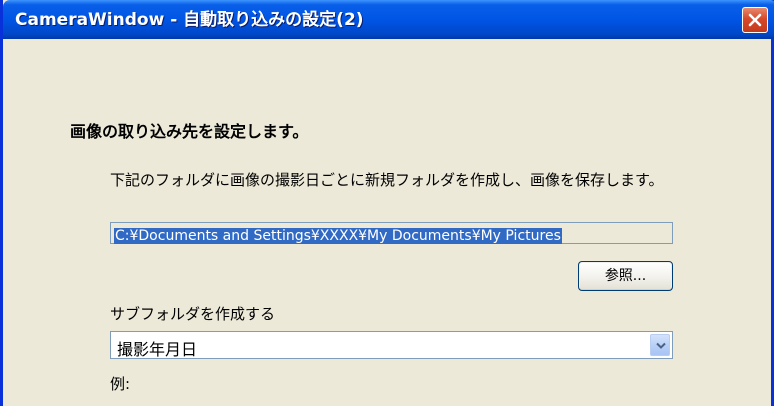 This screenshot has height=406, width=774. What do you see at coordinates (388, 19) in the screenshot?
I see `title-bar: CameraWindow - 自動取り込みの設定(2)` at bounding box center [388, 19].